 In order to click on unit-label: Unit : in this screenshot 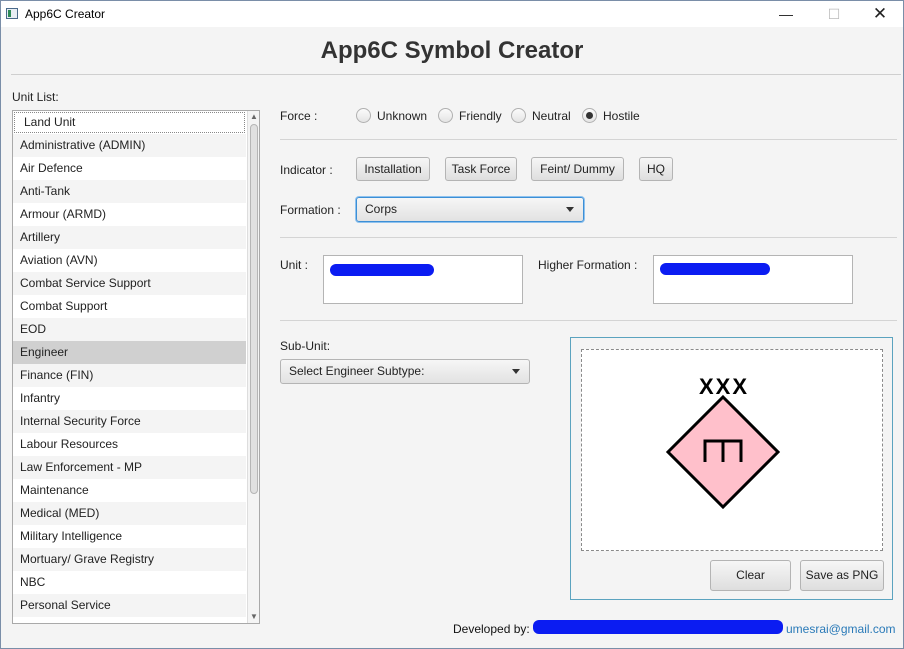, I will do `click(294, 265)`.